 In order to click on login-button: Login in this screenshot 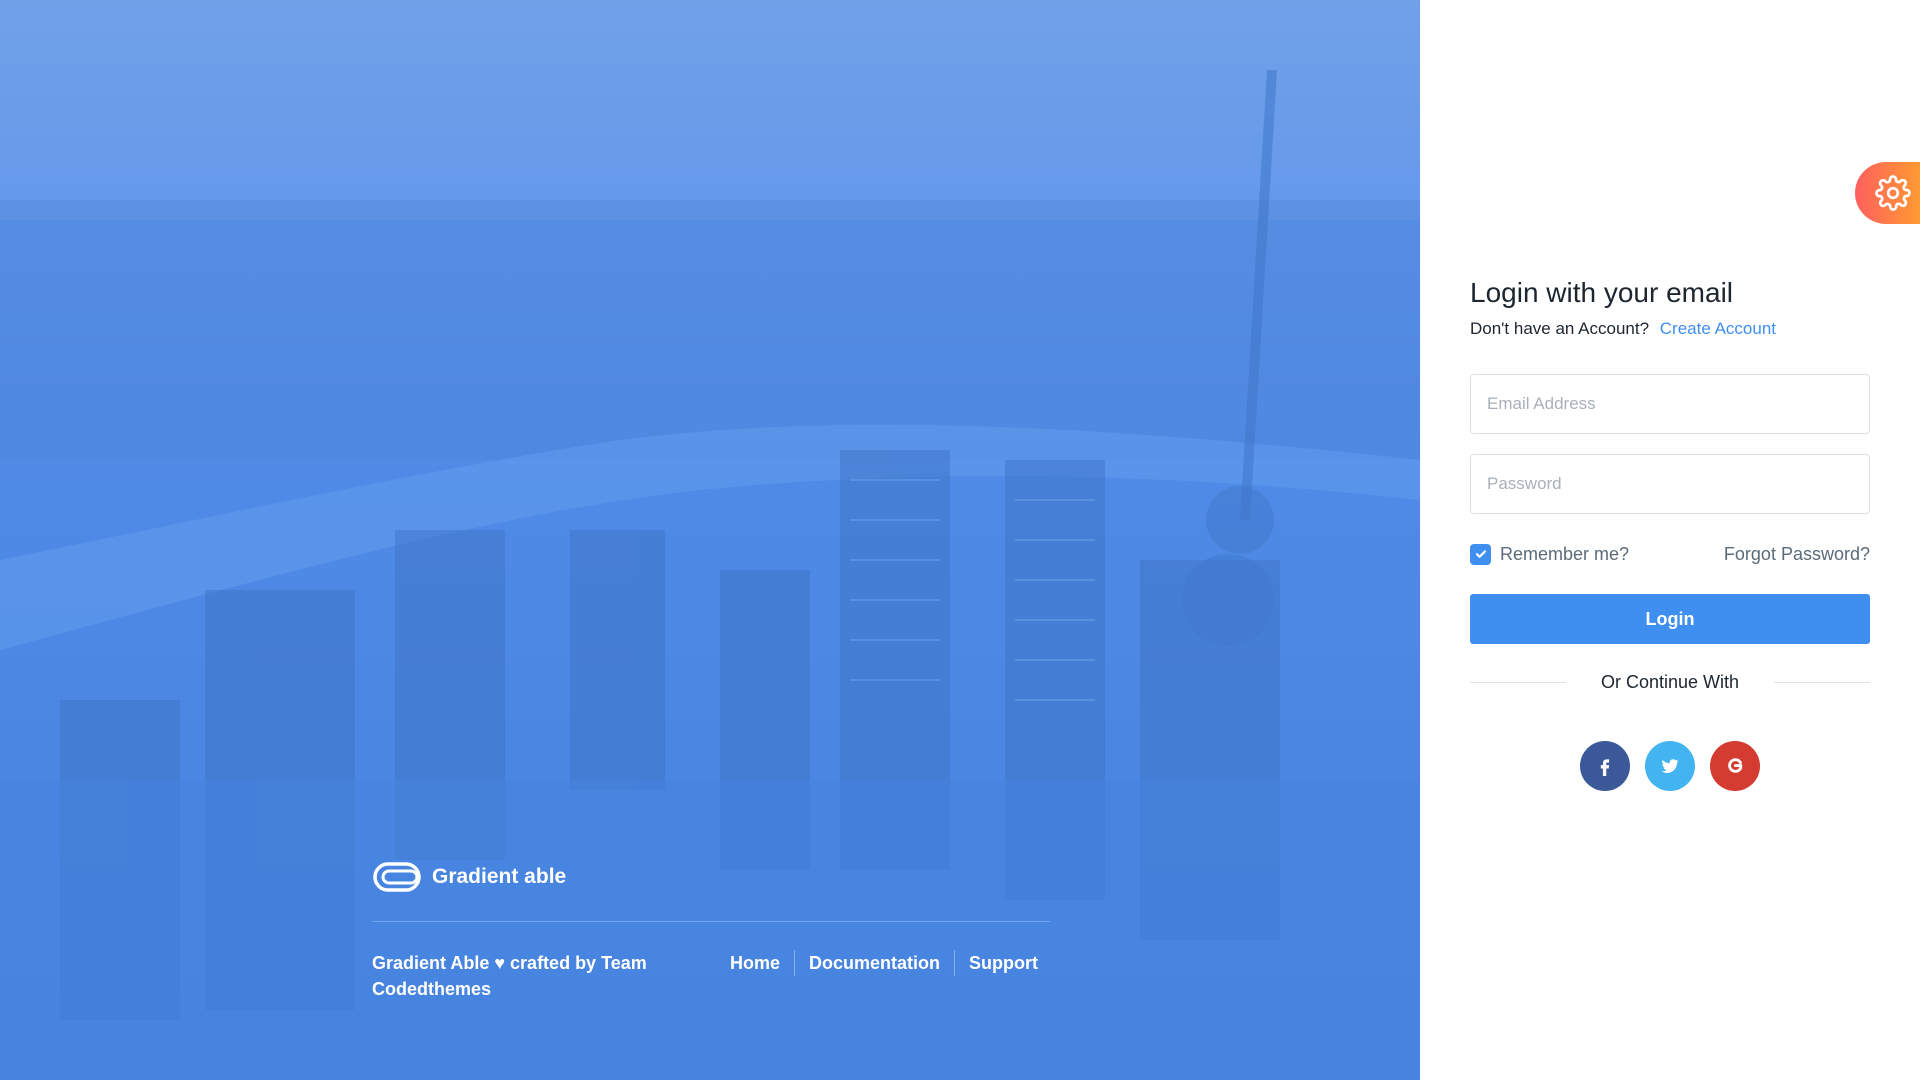, I will do `click(1670, 619)`.